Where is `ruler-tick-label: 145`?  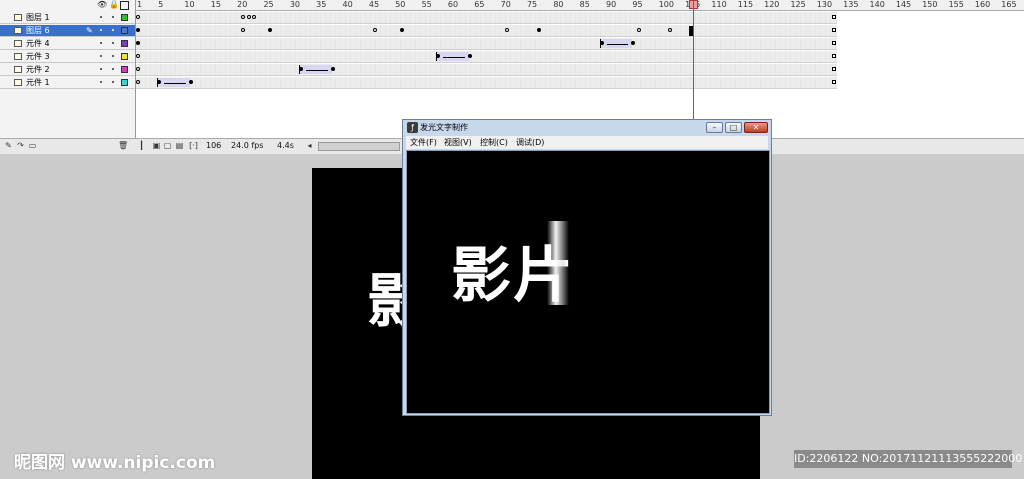 ruler-tick-label: 145 is located at coordinates (903, 4).